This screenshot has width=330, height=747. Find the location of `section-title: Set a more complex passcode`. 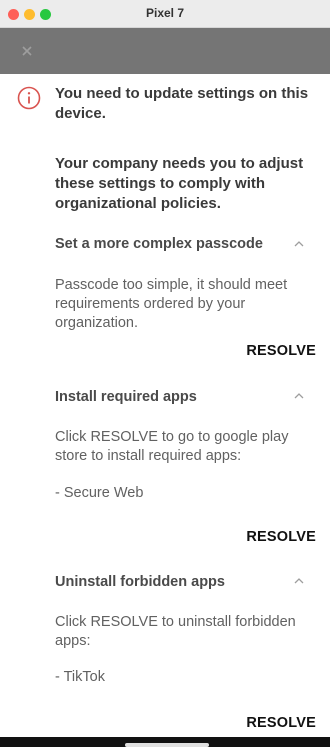

section-title: Set a more complex passcode is located at coordinates (170, 244).